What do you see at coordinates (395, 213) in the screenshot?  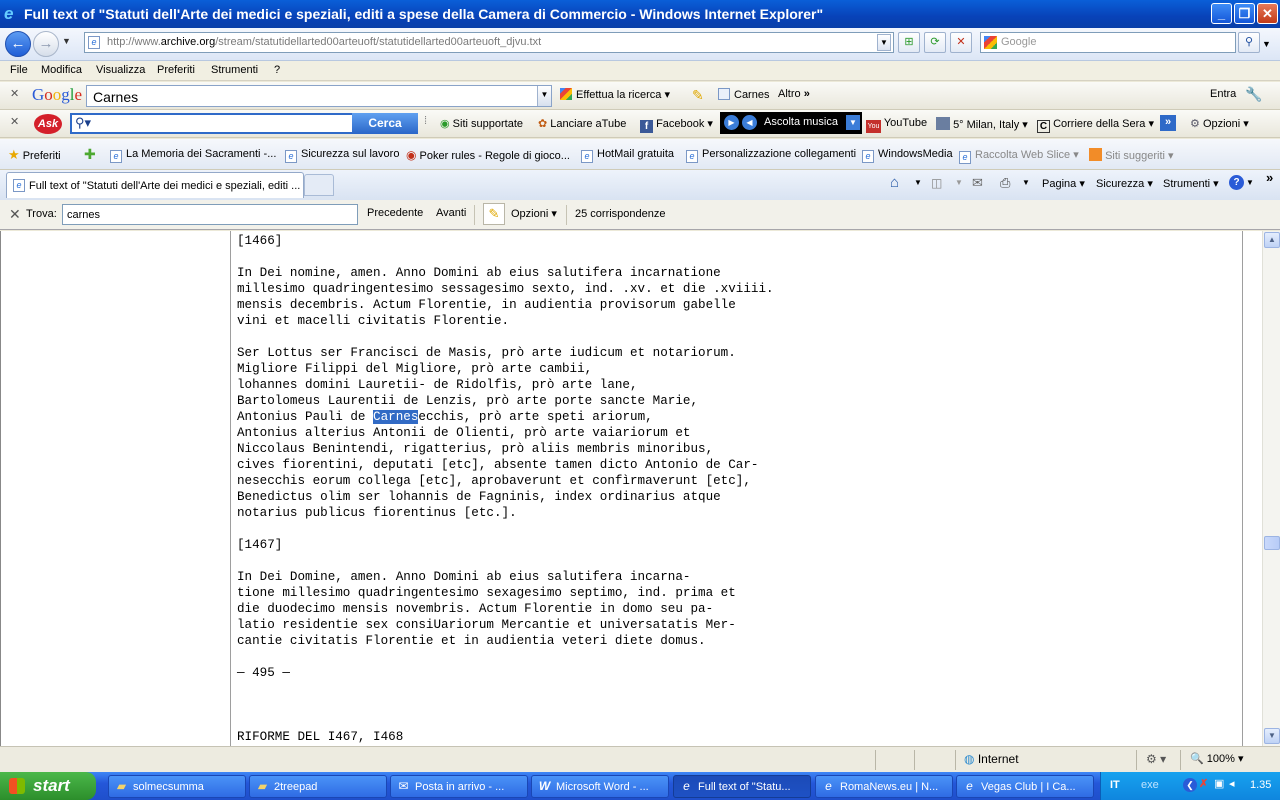 I see `find-prev-button: Precedente` at bounding box center [395, 213].